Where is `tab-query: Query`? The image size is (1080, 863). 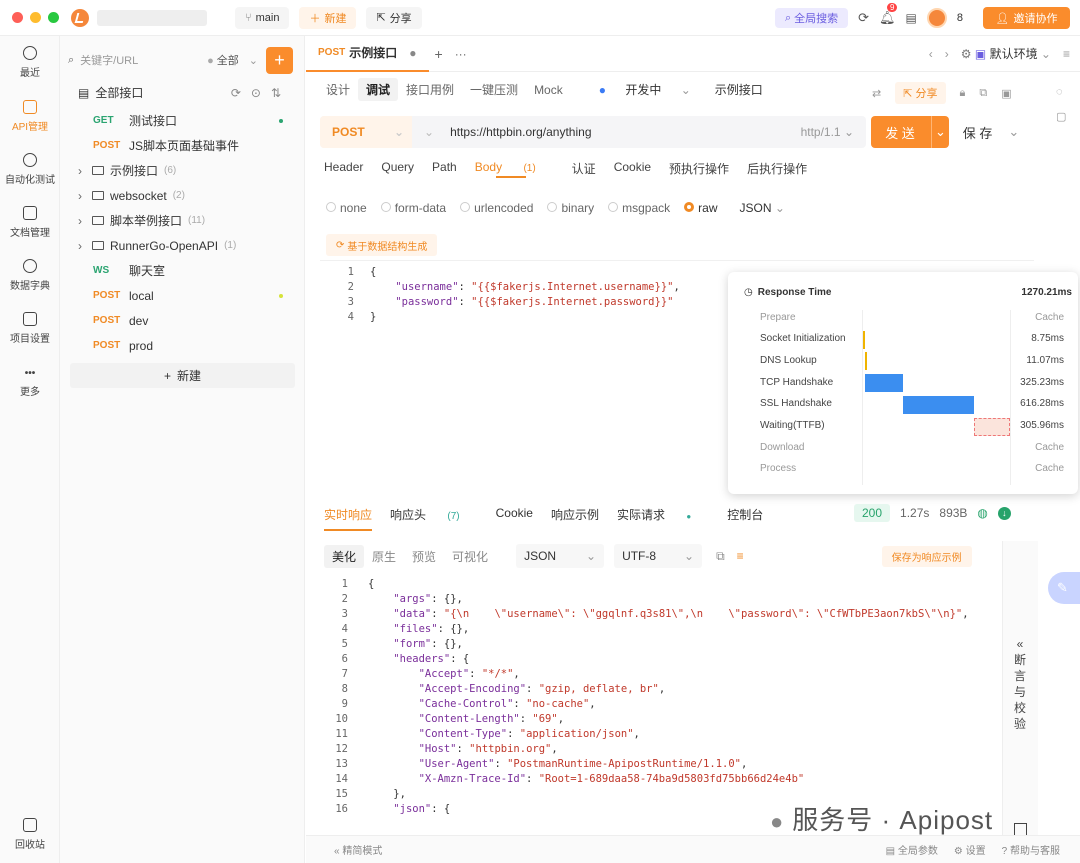
tab-query: Query is located at coordinates (397, 168).